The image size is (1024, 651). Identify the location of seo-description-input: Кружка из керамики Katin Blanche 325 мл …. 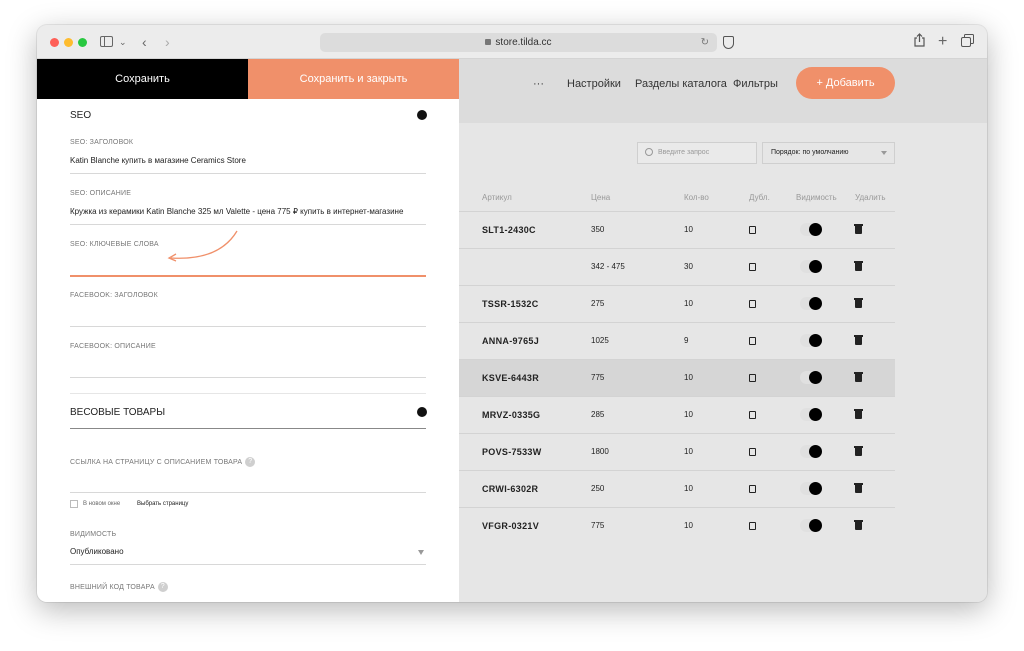
(236, 211).